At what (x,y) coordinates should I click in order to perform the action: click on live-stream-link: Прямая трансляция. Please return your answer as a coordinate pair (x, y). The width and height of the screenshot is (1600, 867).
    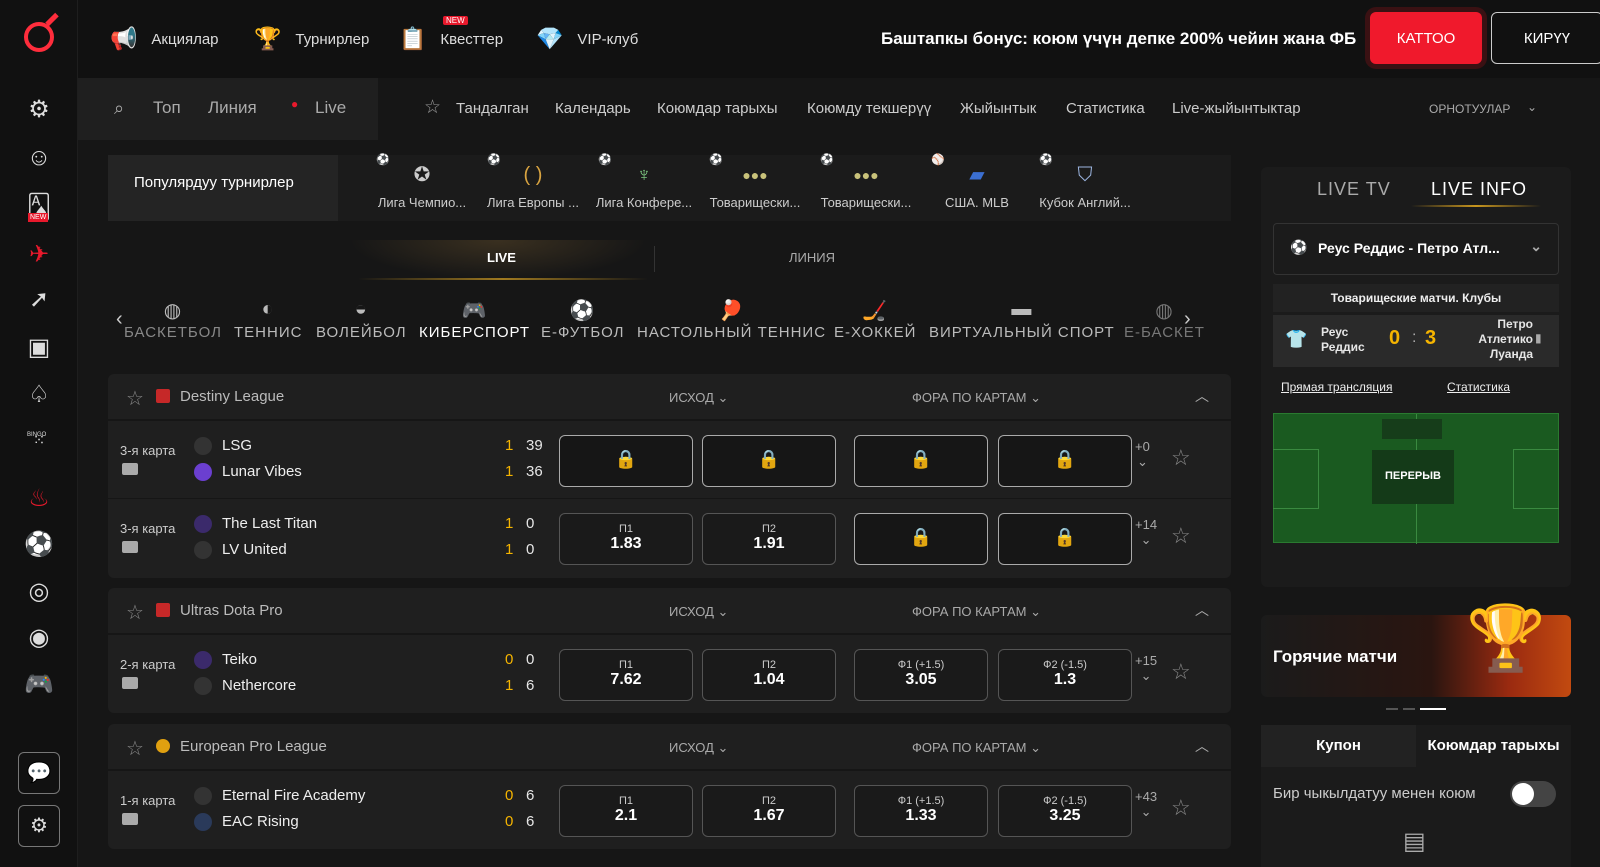
    Looking at the image, I should click on (1336, 387).